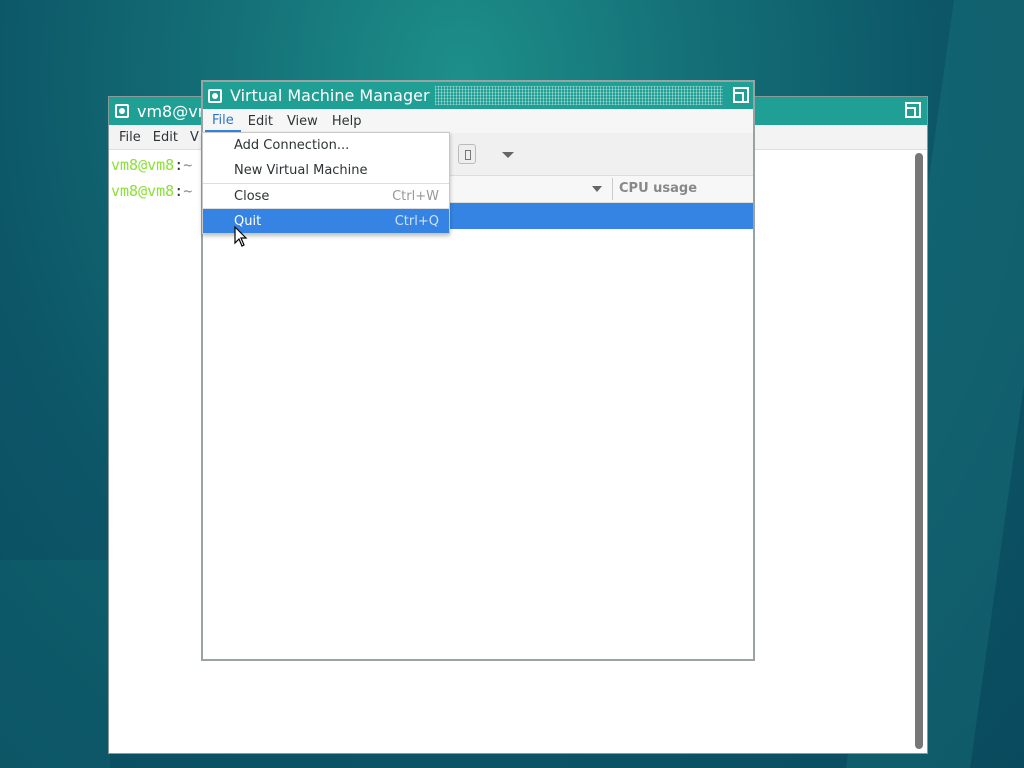  Describe the element at coordinates (165, 137) in the screenshot. I see `terminal-menu-edit: Edit` at that location.